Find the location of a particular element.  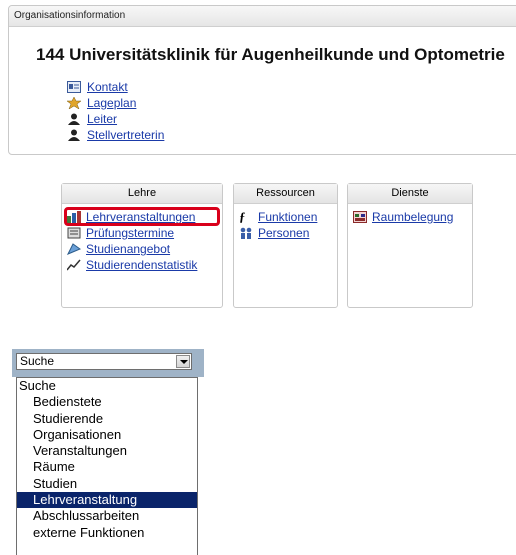

search-option-events: Veranstaltungen is located at coordinates (107, 451).